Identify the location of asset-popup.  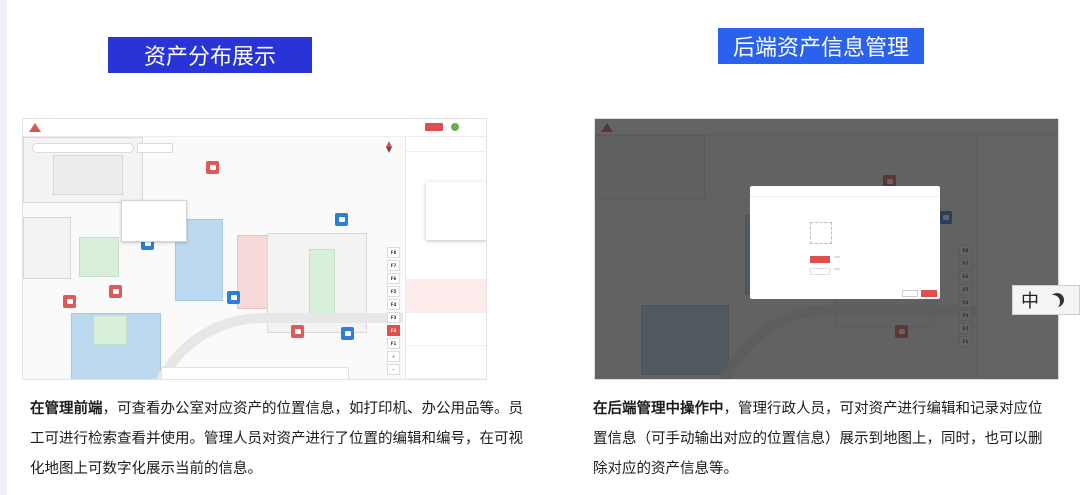
(154, 221).